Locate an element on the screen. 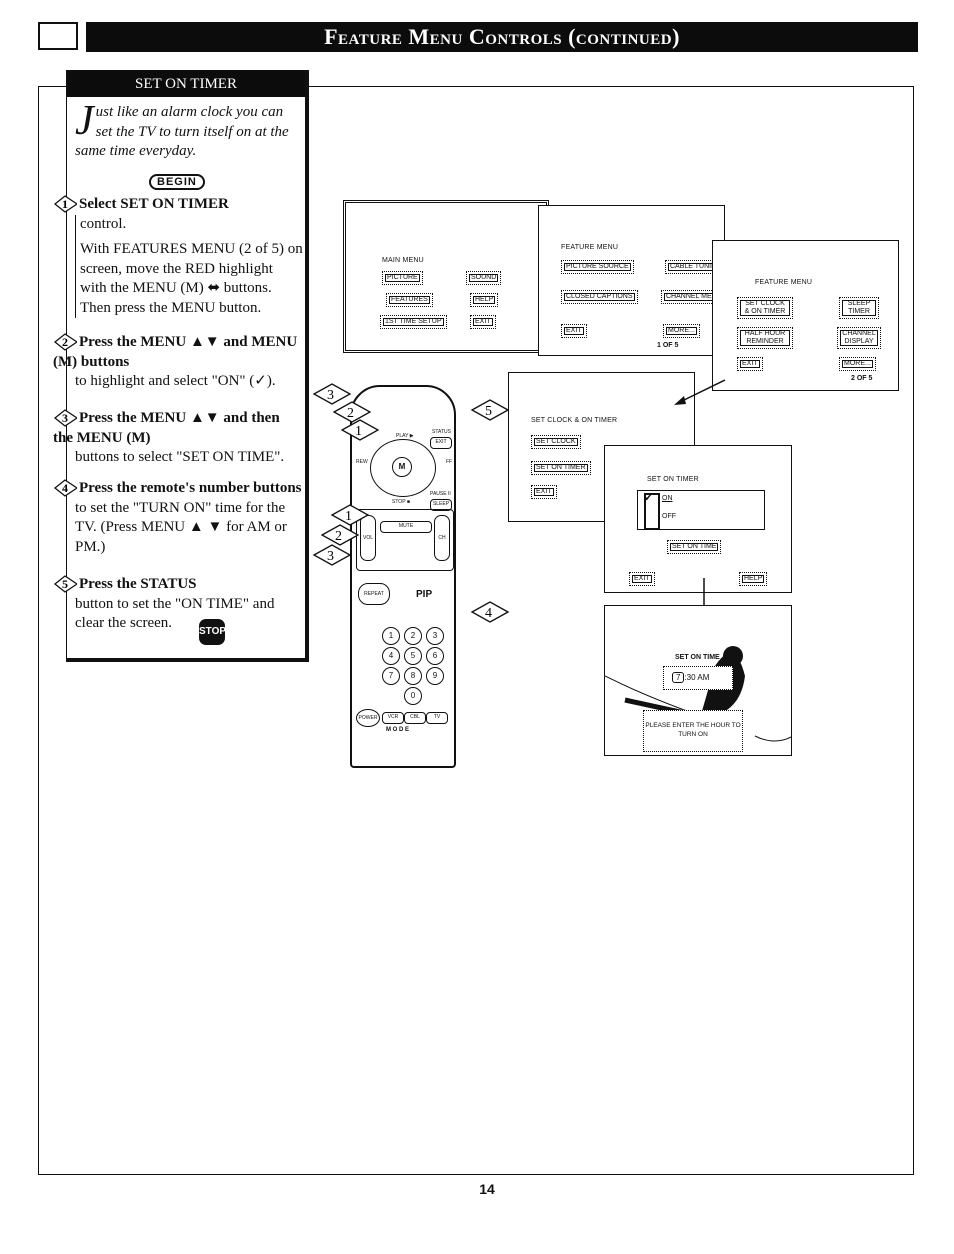  number-button-1: 1 is located at coordinates (391, 636).